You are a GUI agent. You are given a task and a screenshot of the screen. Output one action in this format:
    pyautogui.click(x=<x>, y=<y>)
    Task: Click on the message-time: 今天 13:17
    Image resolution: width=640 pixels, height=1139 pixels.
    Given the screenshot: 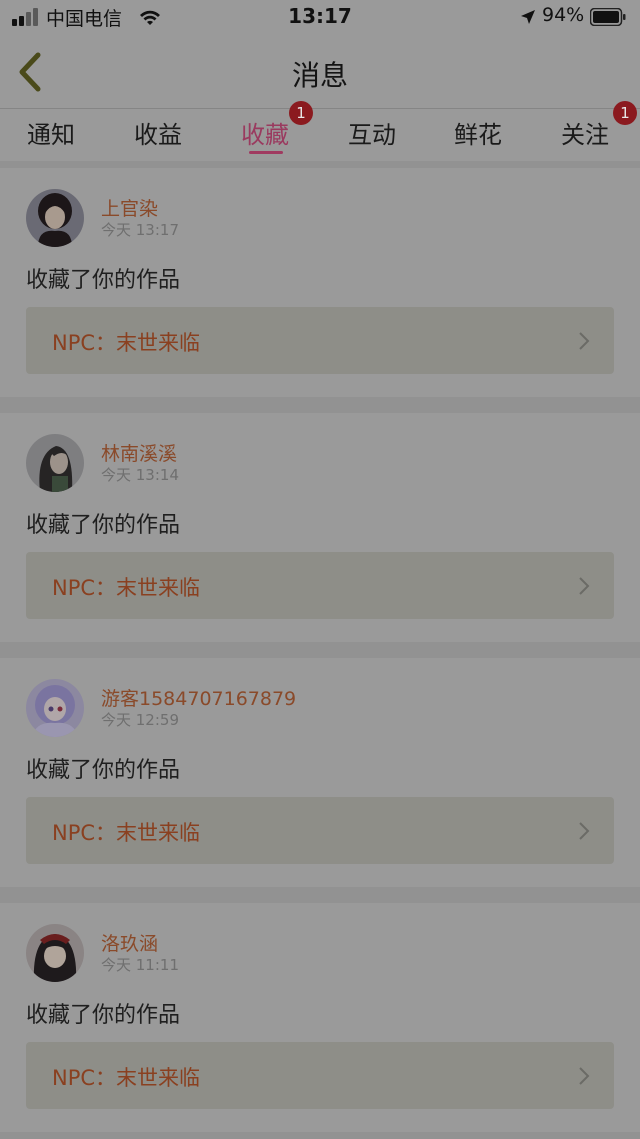 What is the action you would take?
    pyautogui.click(x=140, y=230)
    